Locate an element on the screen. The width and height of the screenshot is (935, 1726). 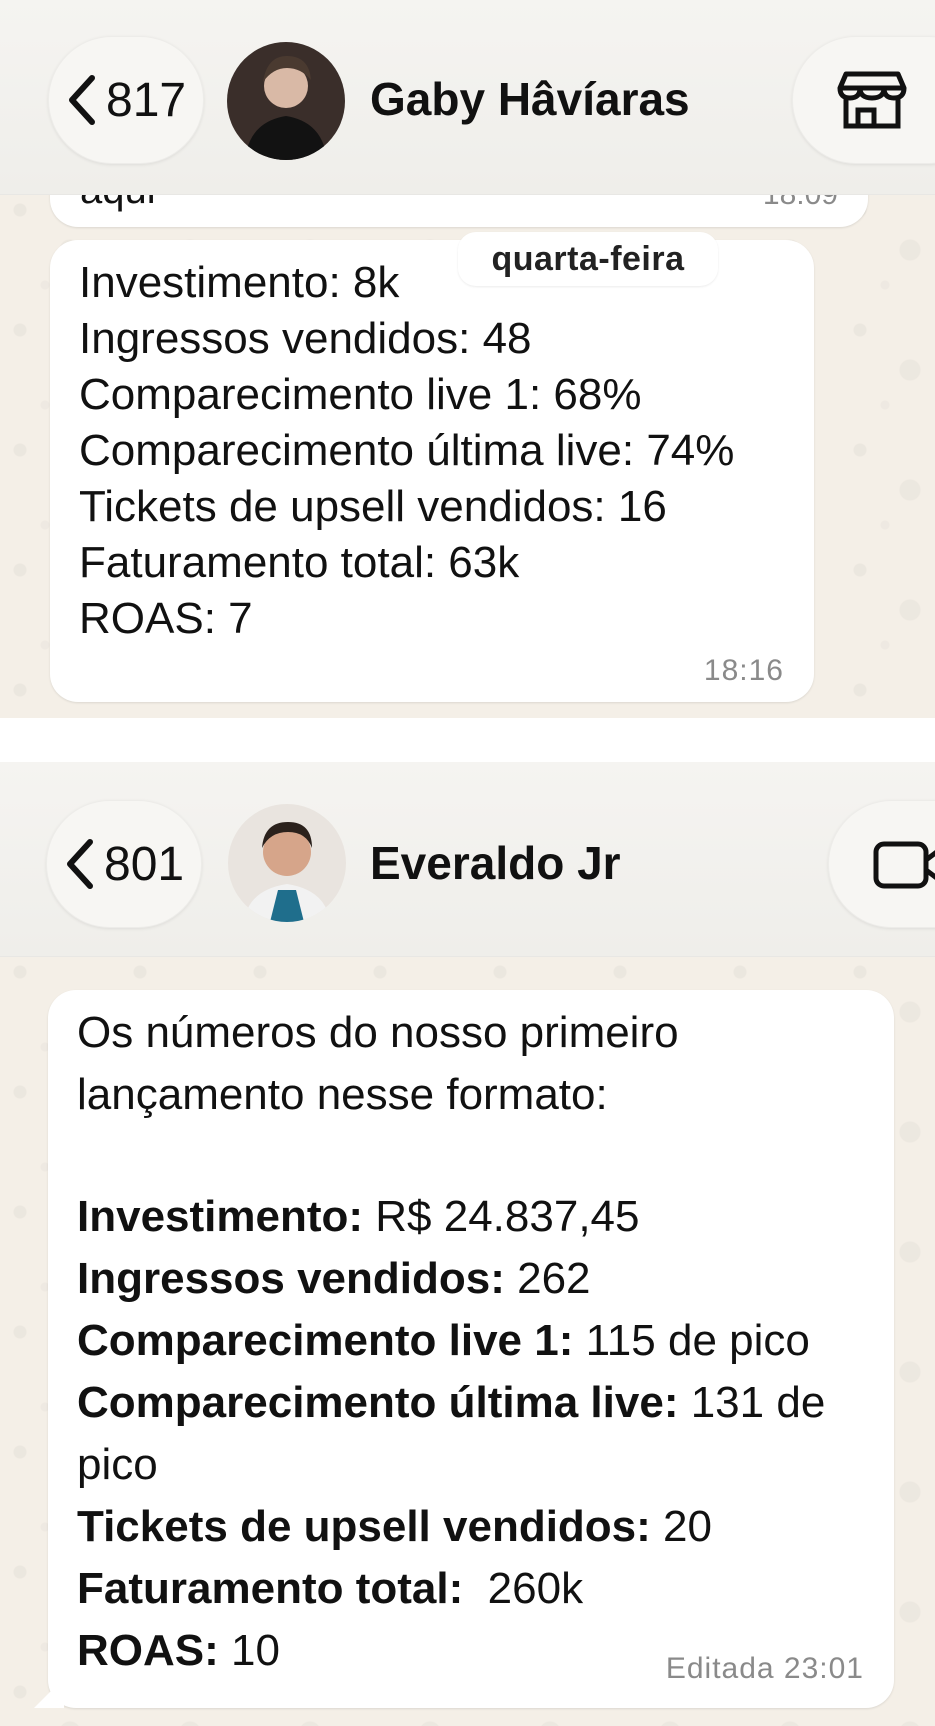
edited-label: Editada is located at coordinates (720, 1668).